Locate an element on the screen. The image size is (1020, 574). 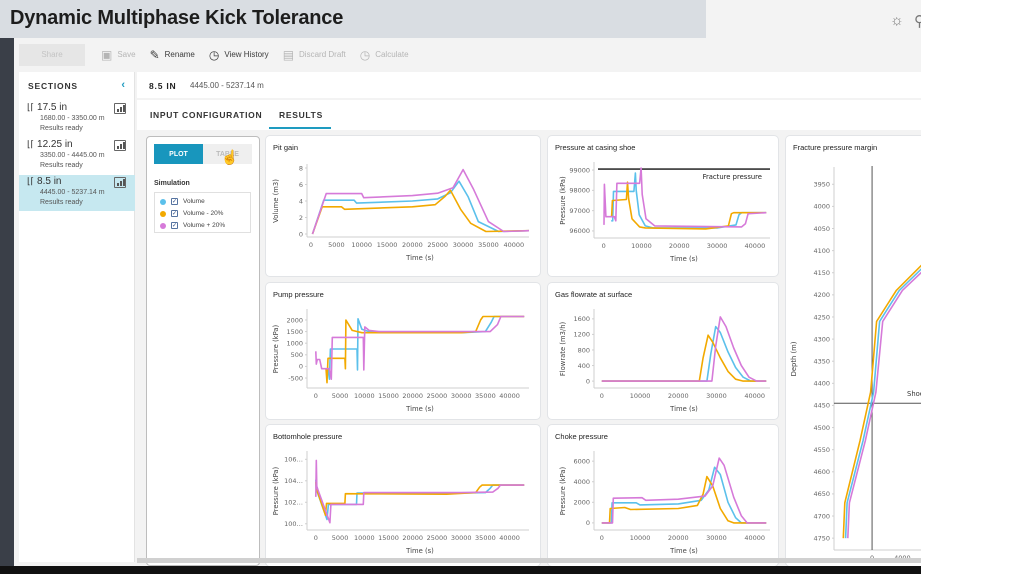
y-tick-label: 800 is located at coordinates (584, 350).